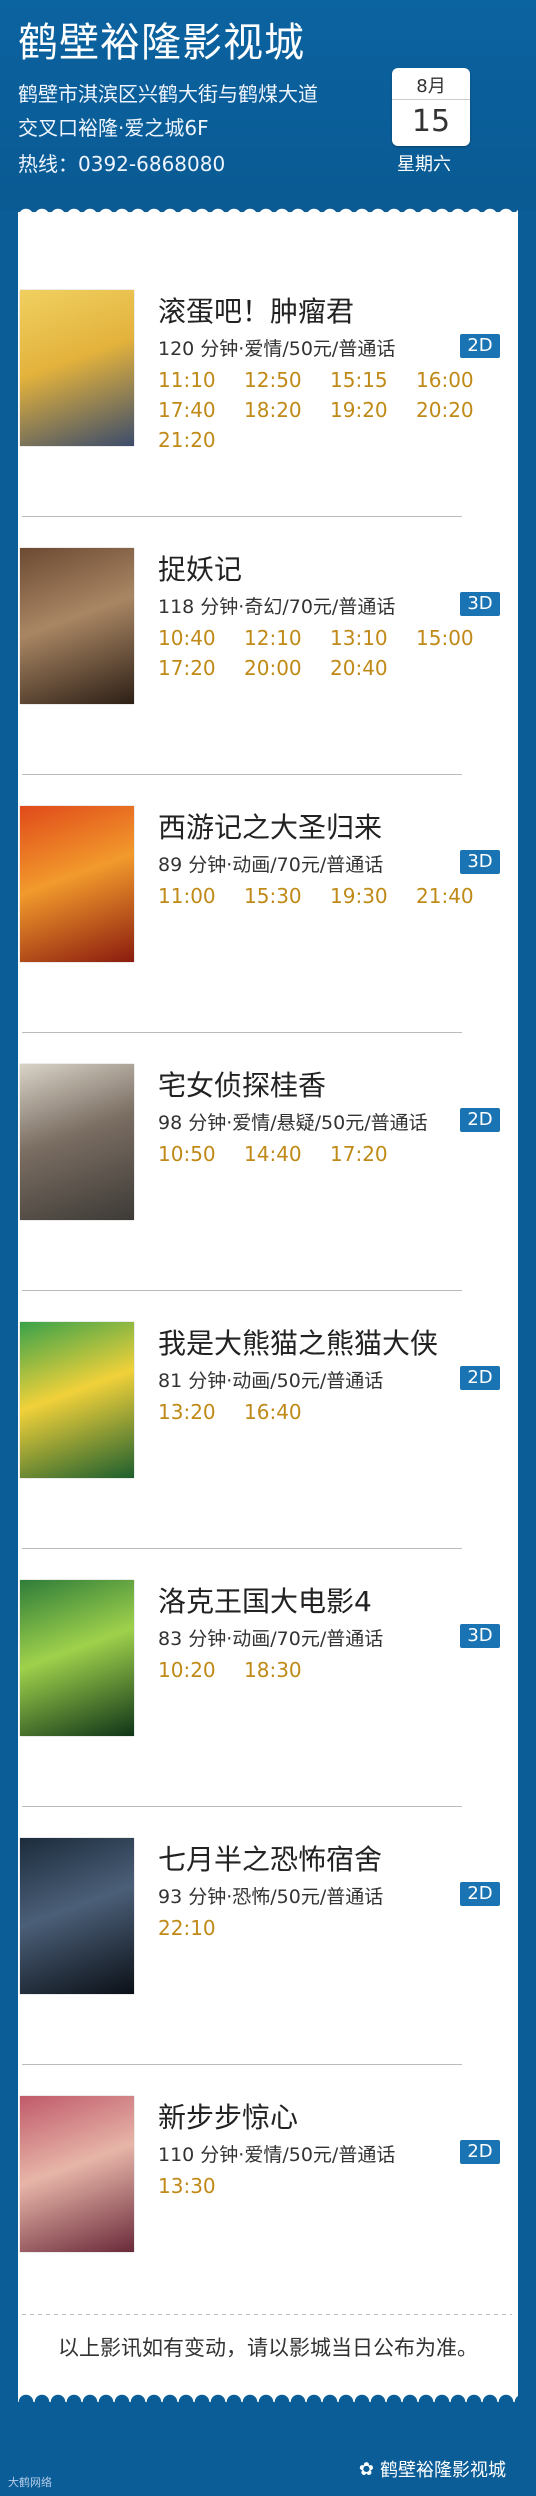 The height and width of the screenshot is (2496, 536). I want to click on address-line2: 交叉口裕隆·爱之城6F, so click(113, 128).